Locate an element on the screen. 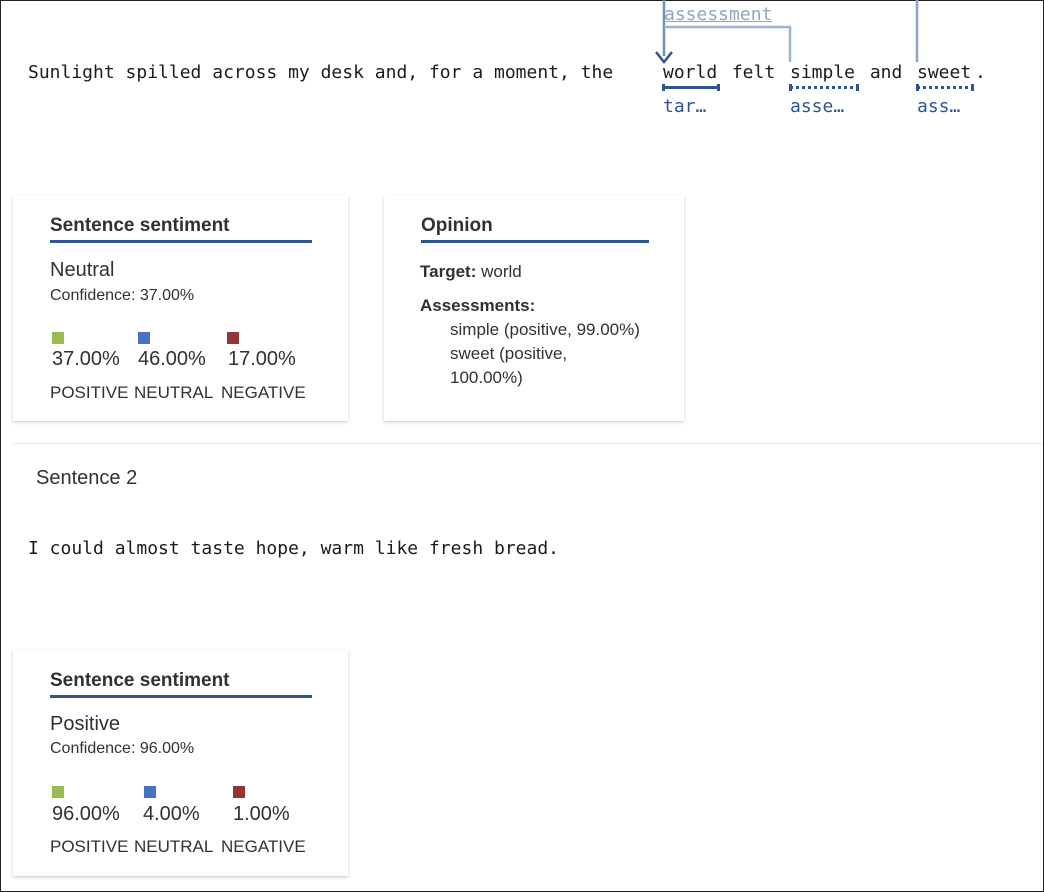 The height and width of the screenshot is (892, 1044). target-key: Target: is located at coordinates (448, 271).